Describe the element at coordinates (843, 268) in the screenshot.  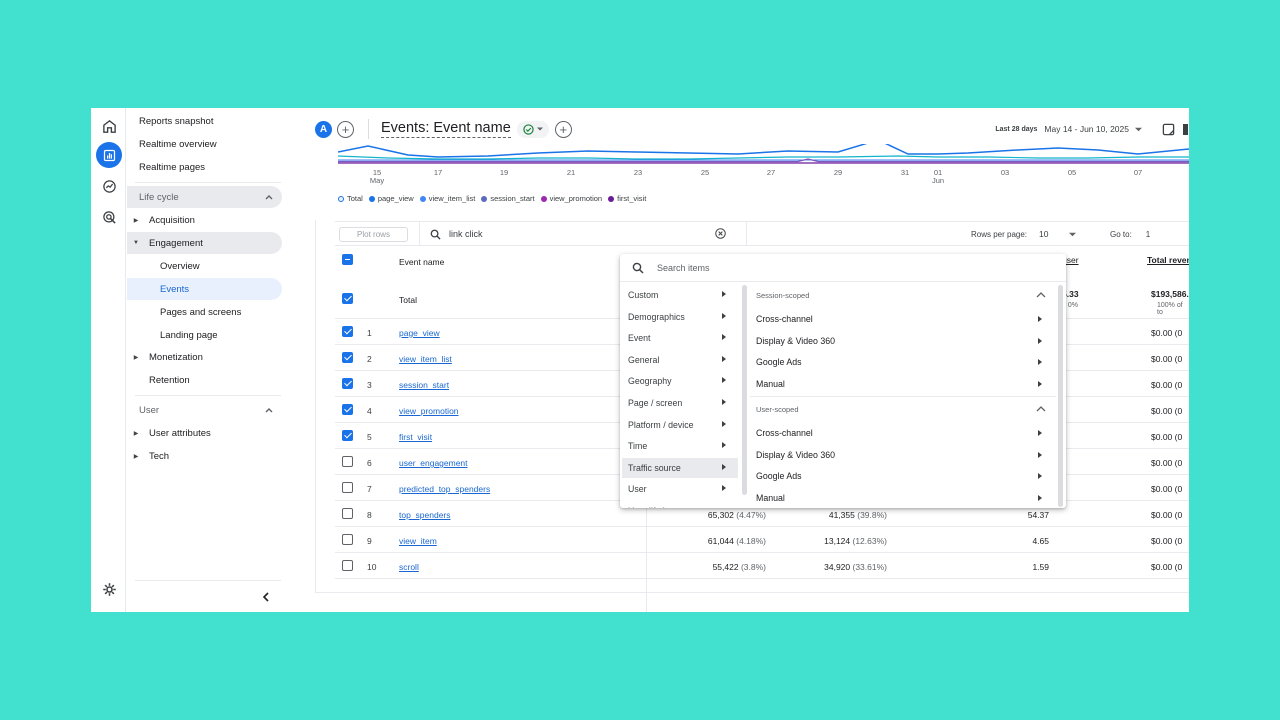
I see `dimension-search: Search items` at that location.